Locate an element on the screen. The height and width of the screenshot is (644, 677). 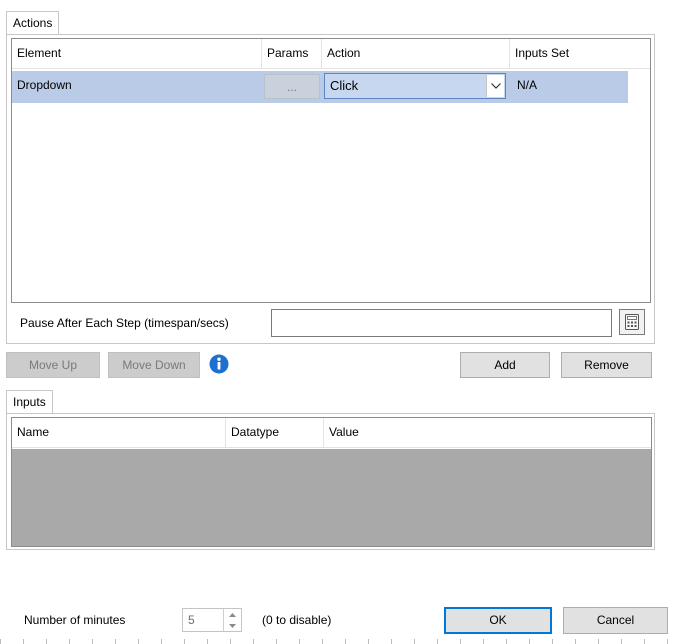
column-header-value: Value is located at coordinates (487, 432).